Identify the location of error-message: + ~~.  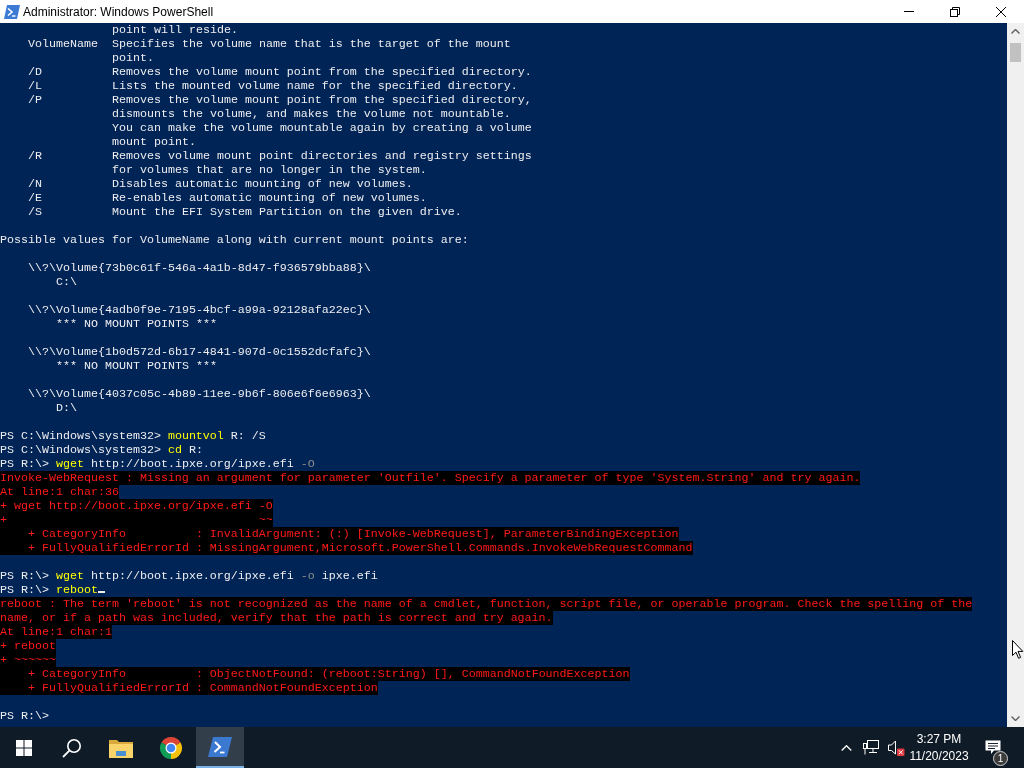
(136, 520).